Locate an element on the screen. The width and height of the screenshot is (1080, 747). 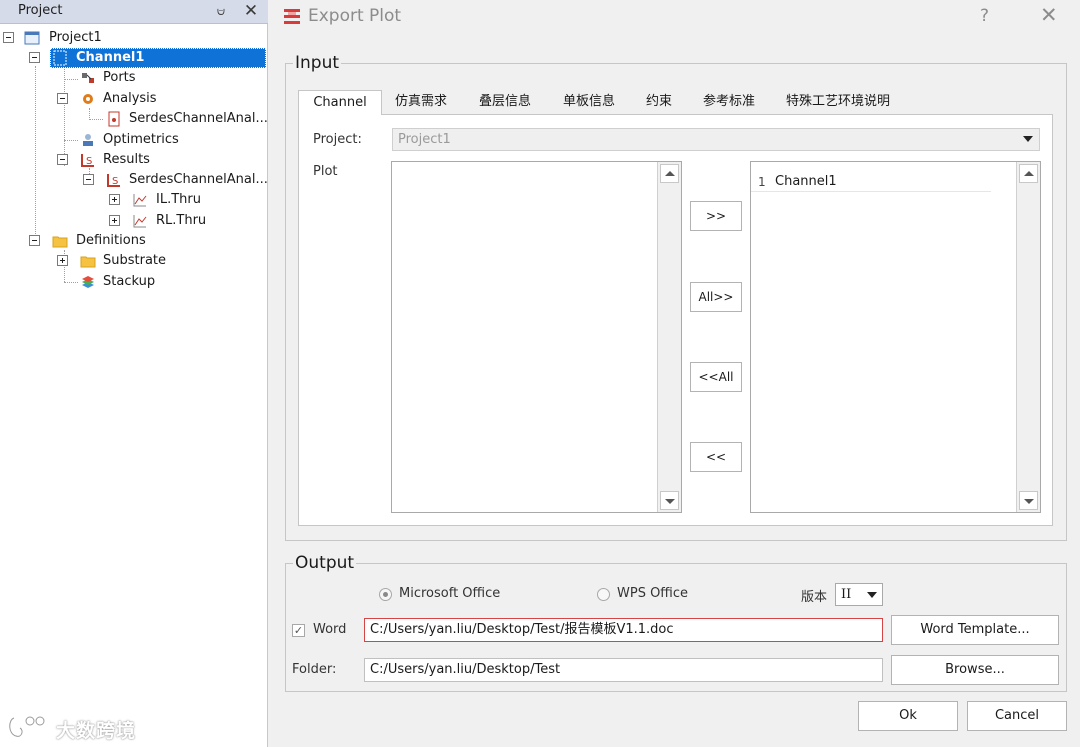
export-plot-app-icon is located at coordinates (292, 16).